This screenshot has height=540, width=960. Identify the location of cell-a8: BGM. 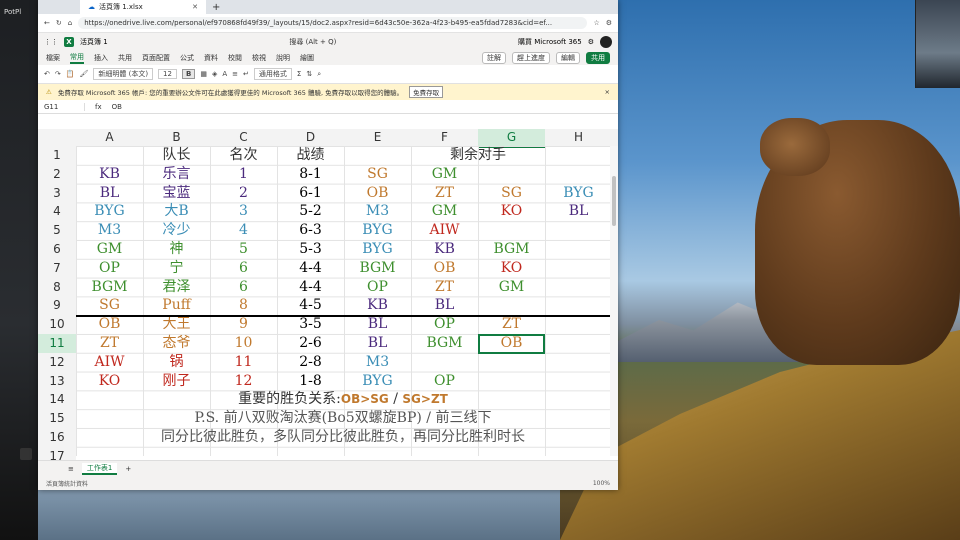
(109, 287).